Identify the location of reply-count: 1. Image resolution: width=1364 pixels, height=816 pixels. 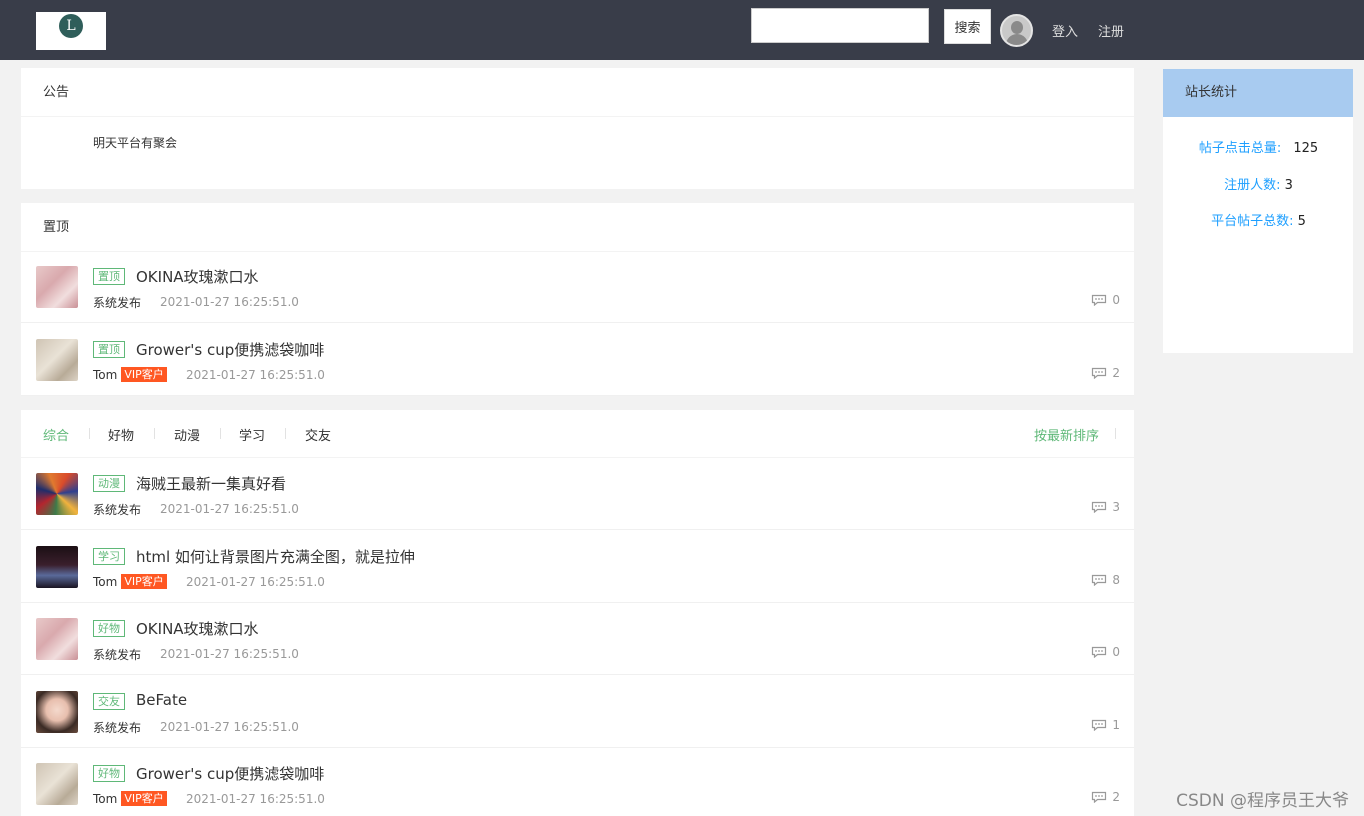
(1105, 725).